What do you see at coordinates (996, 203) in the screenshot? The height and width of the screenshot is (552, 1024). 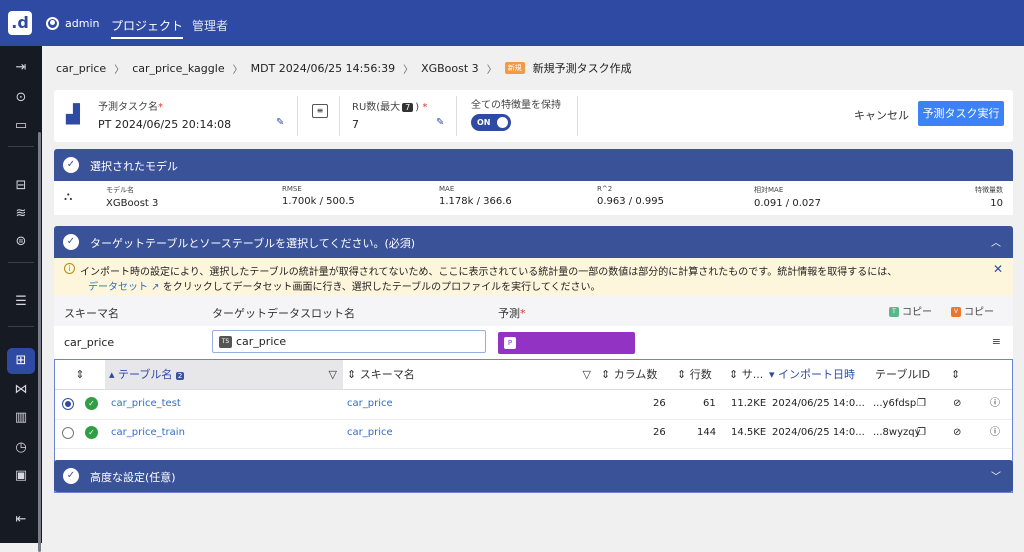 I see `feature-count: 10` at bounding box center [996, 203].